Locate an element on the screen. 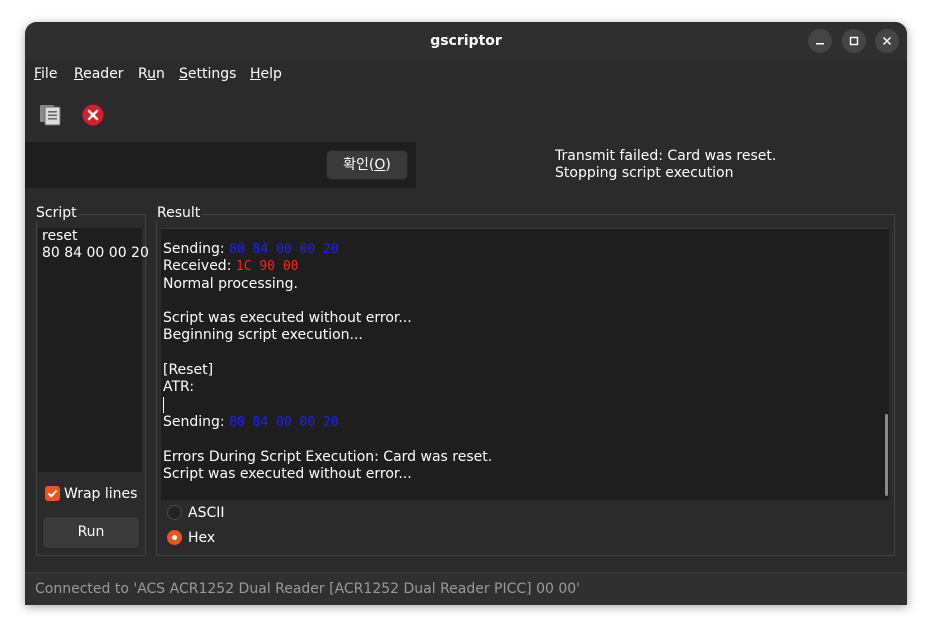 This screenshot has height=634, width=932. message-line-1: Transmit failed: Card was reset. is located at coordinates (666, 156).